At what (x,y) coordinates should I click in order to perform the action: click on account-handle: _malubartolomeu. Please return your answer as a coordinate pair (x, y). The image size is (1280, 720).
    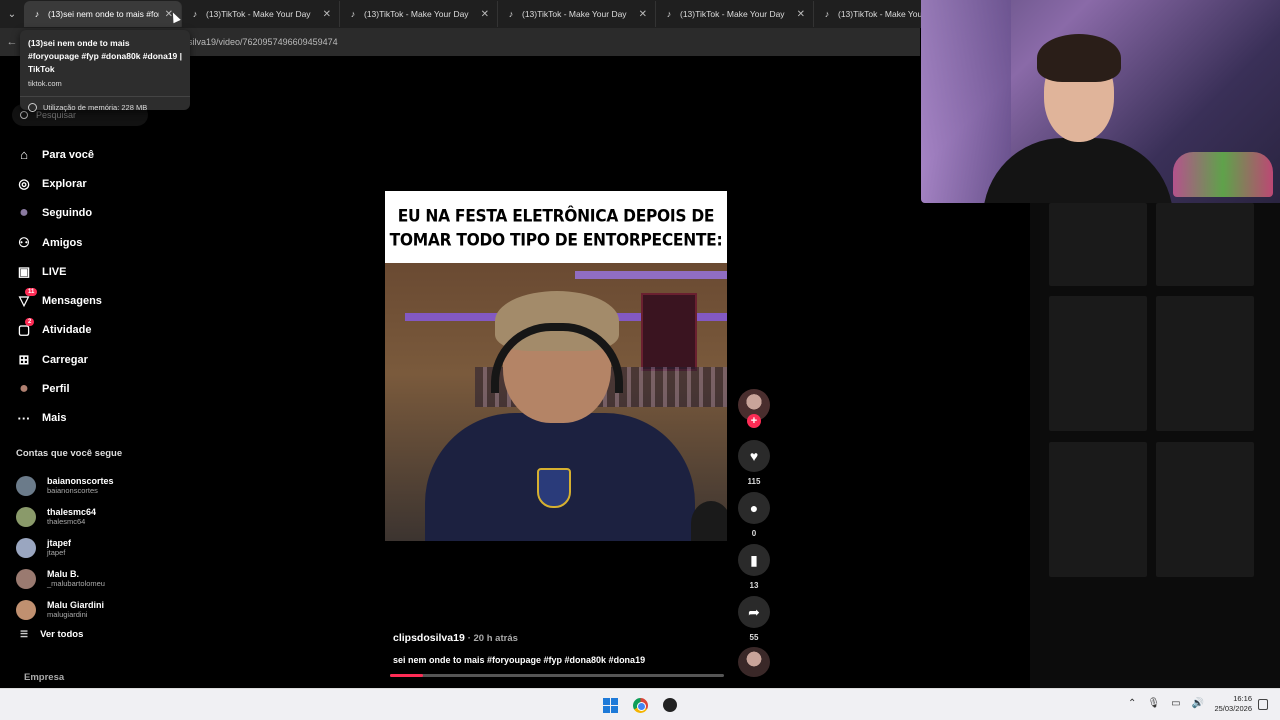
    Looking at the image, I should click on (76, 583).